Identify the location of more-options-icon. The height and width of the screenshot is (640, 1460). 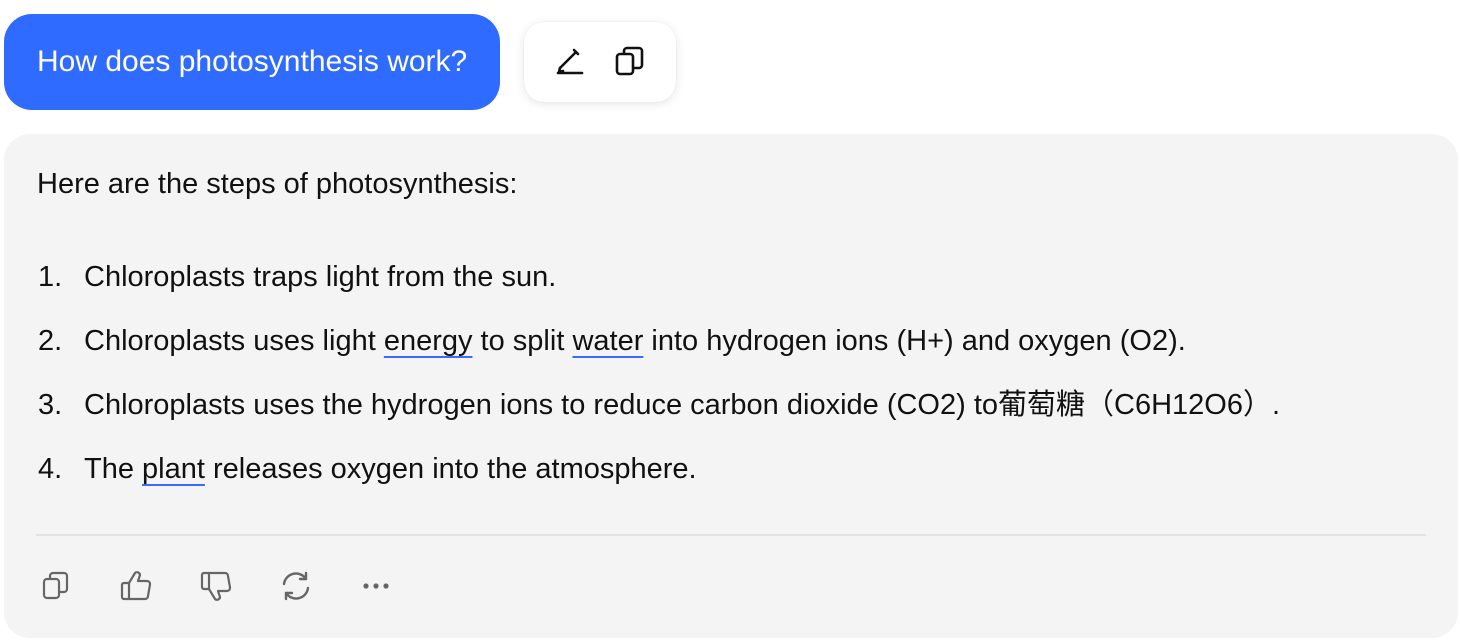
(376, 586).